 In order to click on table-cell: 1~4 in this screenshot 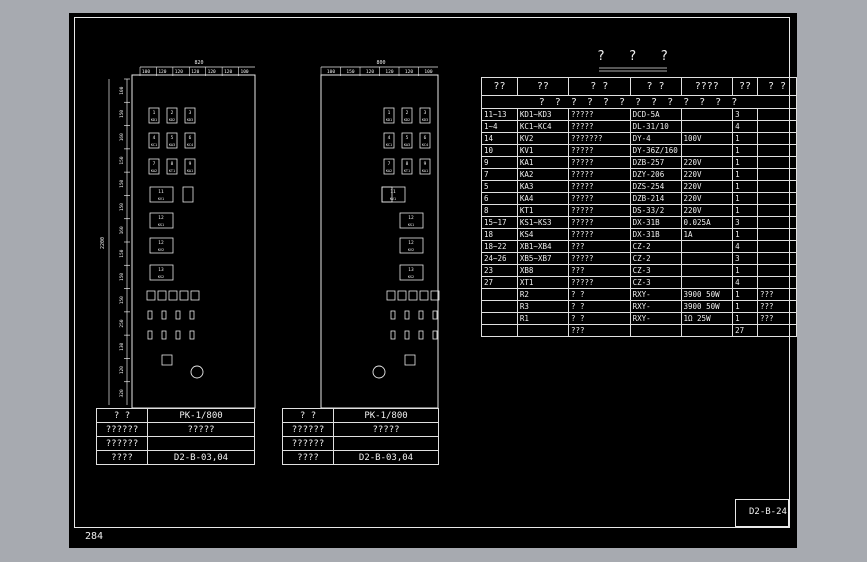, I will do `click(499, 126)`.